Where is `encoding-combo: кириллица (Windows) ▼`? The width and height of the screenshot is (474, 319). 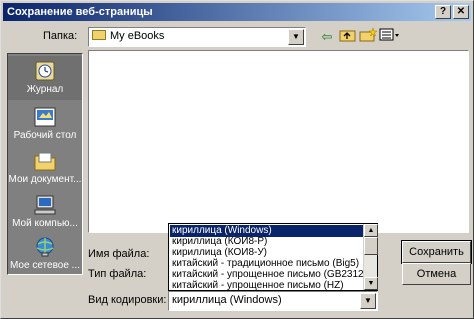
encoding-combo: кириллица (Windows) ▼ is located at coordinates (273, 301).